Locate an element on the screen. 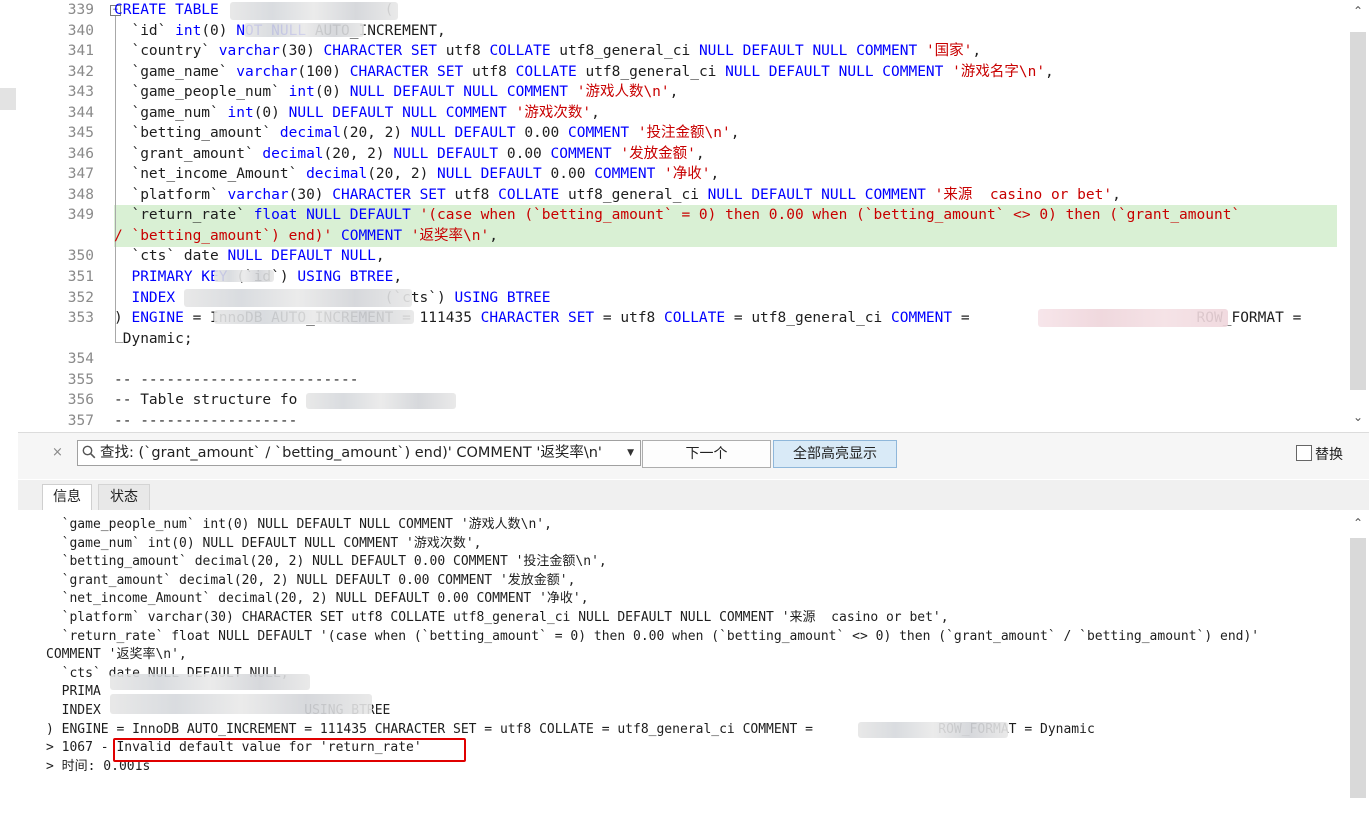  code-line: 340 `id` int(0) NOT NULL AUTO_INCREMENT, is located at coordinates (232, 31).